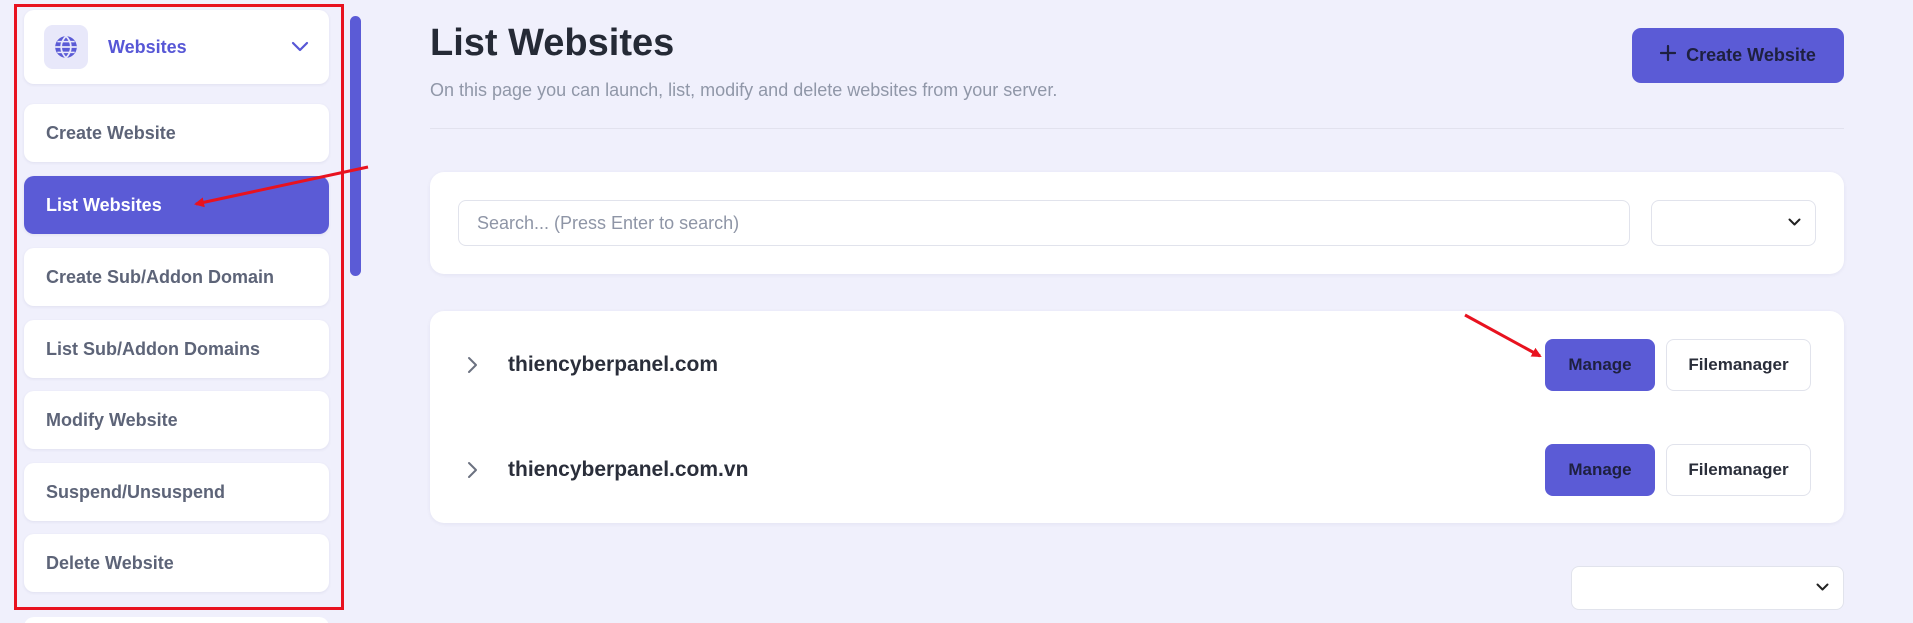 The width and height of the screenshot is (1913, 623). What do you see at coordinates (613, 364) in the screenshot?
I see `website-domain: thiencyberpanel.com` at bounding box center [613, 364].